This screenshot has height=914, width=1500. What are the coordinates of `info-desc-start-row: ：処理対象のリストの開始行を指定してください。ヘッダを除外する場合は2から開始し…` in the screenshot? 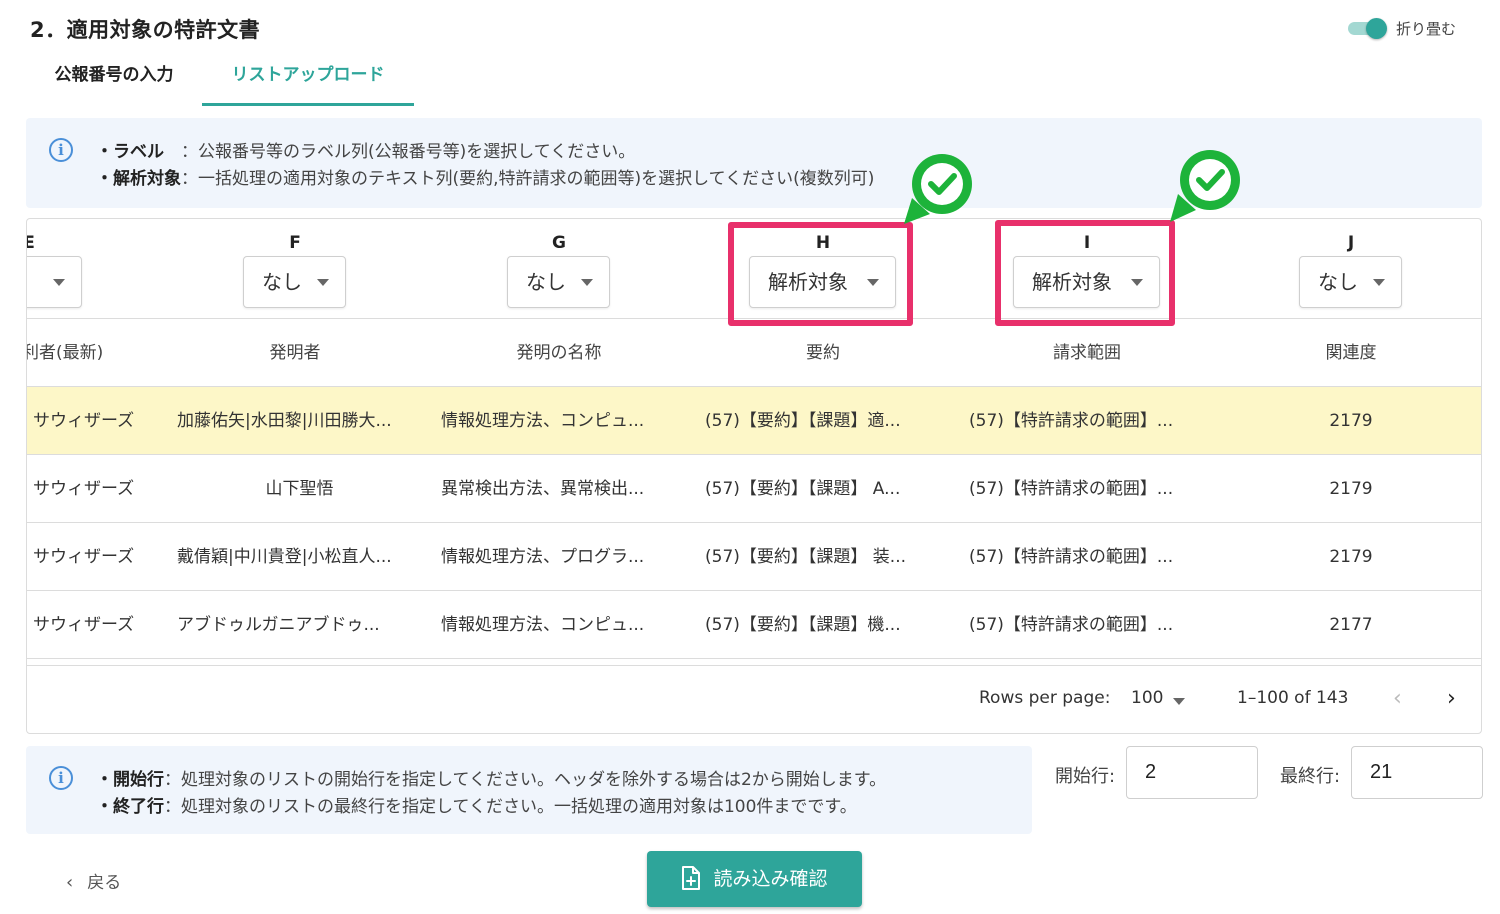 It's located at (525, 780).